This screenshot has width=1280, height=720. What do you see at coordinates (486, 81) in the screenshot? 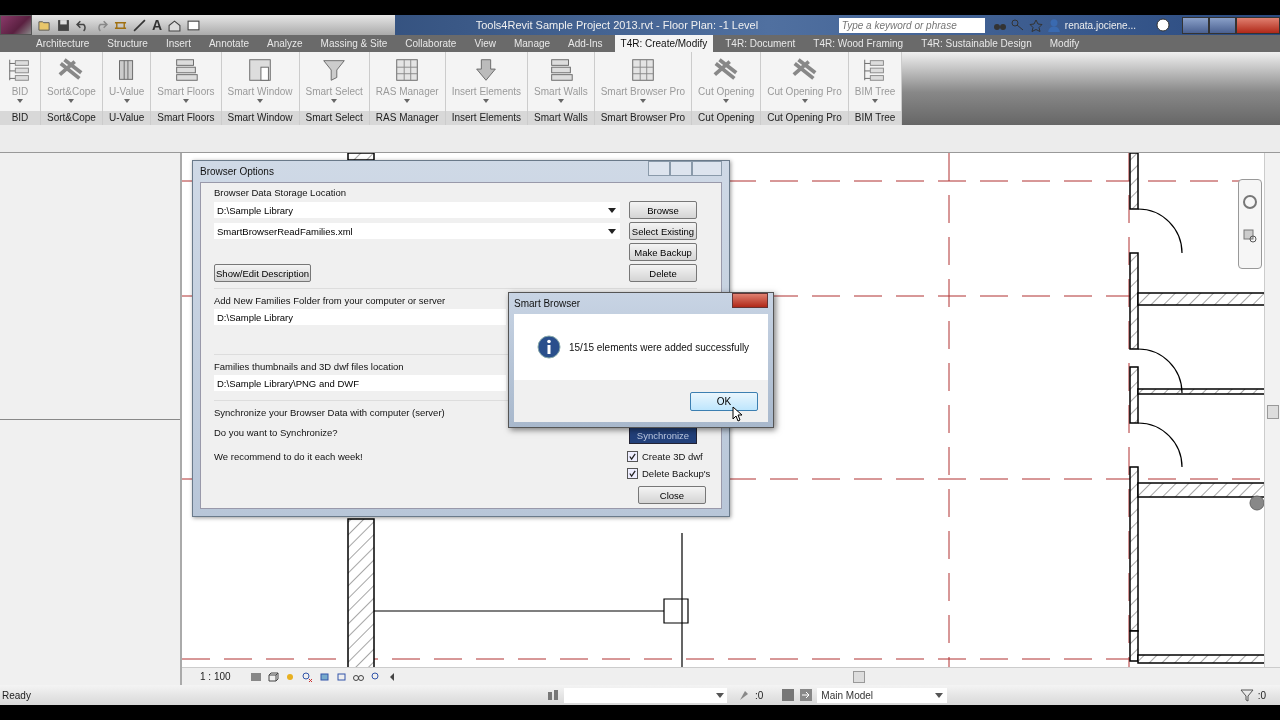
I see `ribbon-button: Insert Elements` at bounding box center [486, 81].